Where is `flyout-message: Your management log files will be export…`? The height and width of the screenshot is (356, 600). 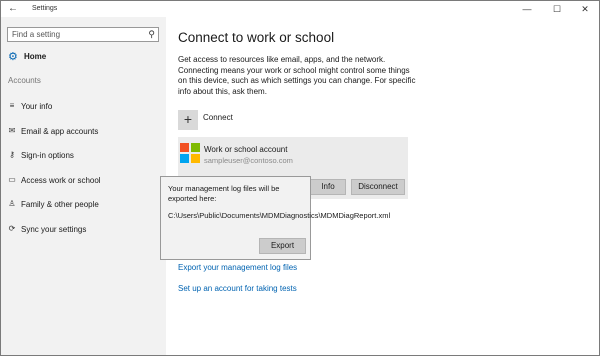 flyout-message: Your management log files will be export… is located at coordinates (224, 193).